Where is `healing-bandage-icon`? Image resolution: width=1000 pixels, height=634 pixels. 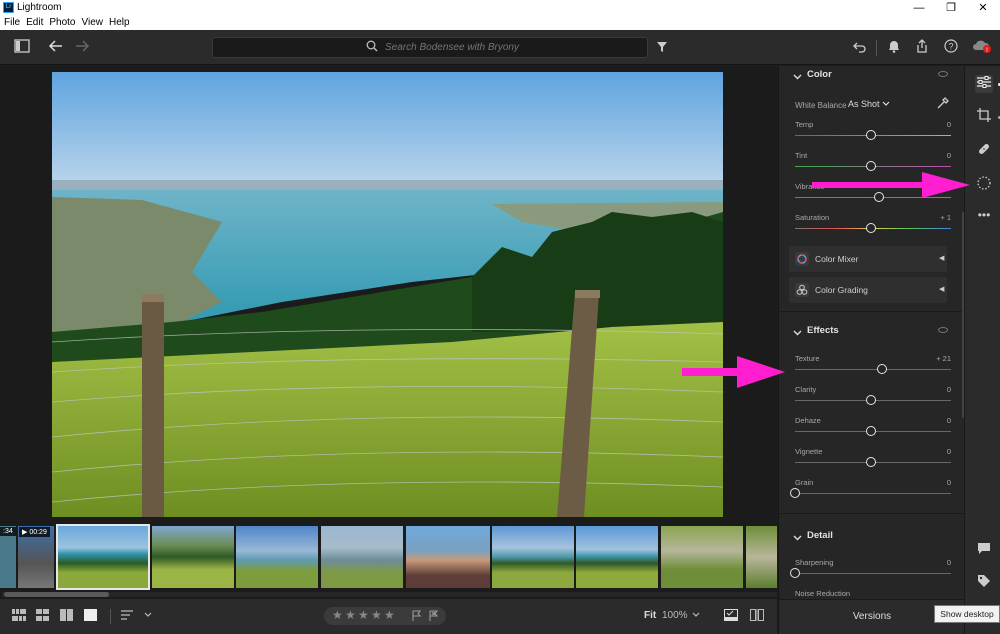 healing-bandage-icon is located at coordinates (984, 151).